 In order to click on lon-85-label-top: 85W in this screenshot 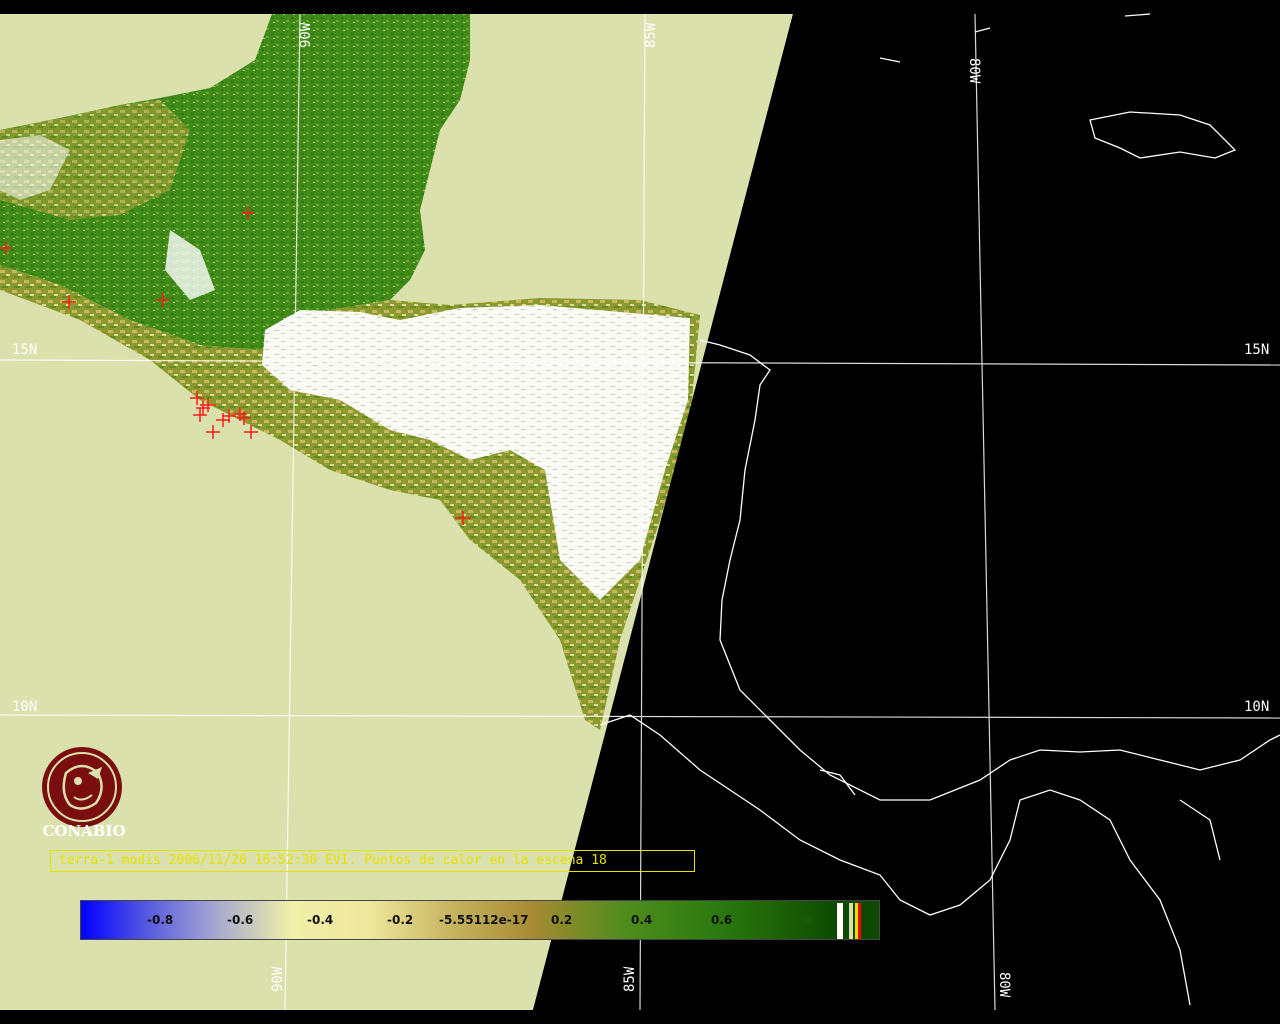, I will do `click(651, 35)`.